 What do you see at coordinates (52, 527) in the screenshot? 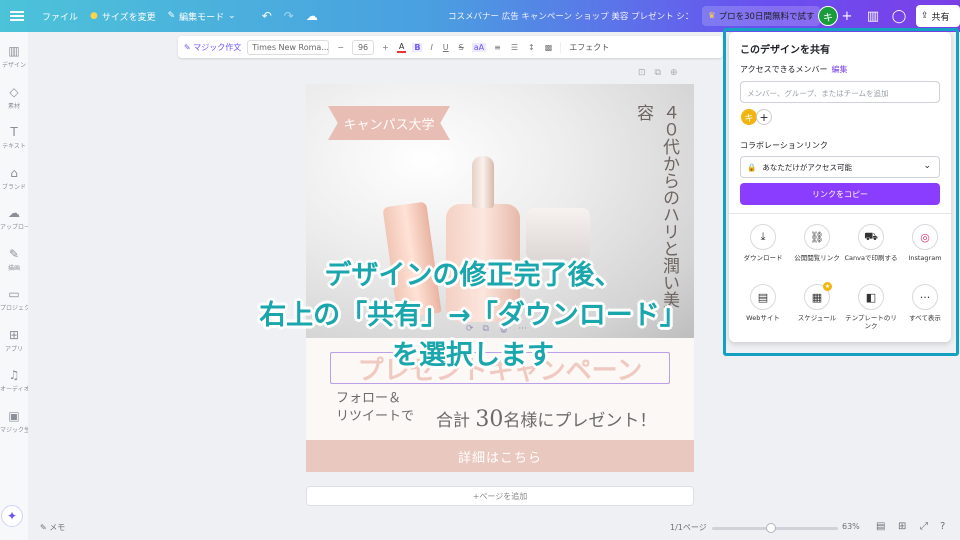
I see `notes-button: ✎ メモ` at bounding box center [52, 527].